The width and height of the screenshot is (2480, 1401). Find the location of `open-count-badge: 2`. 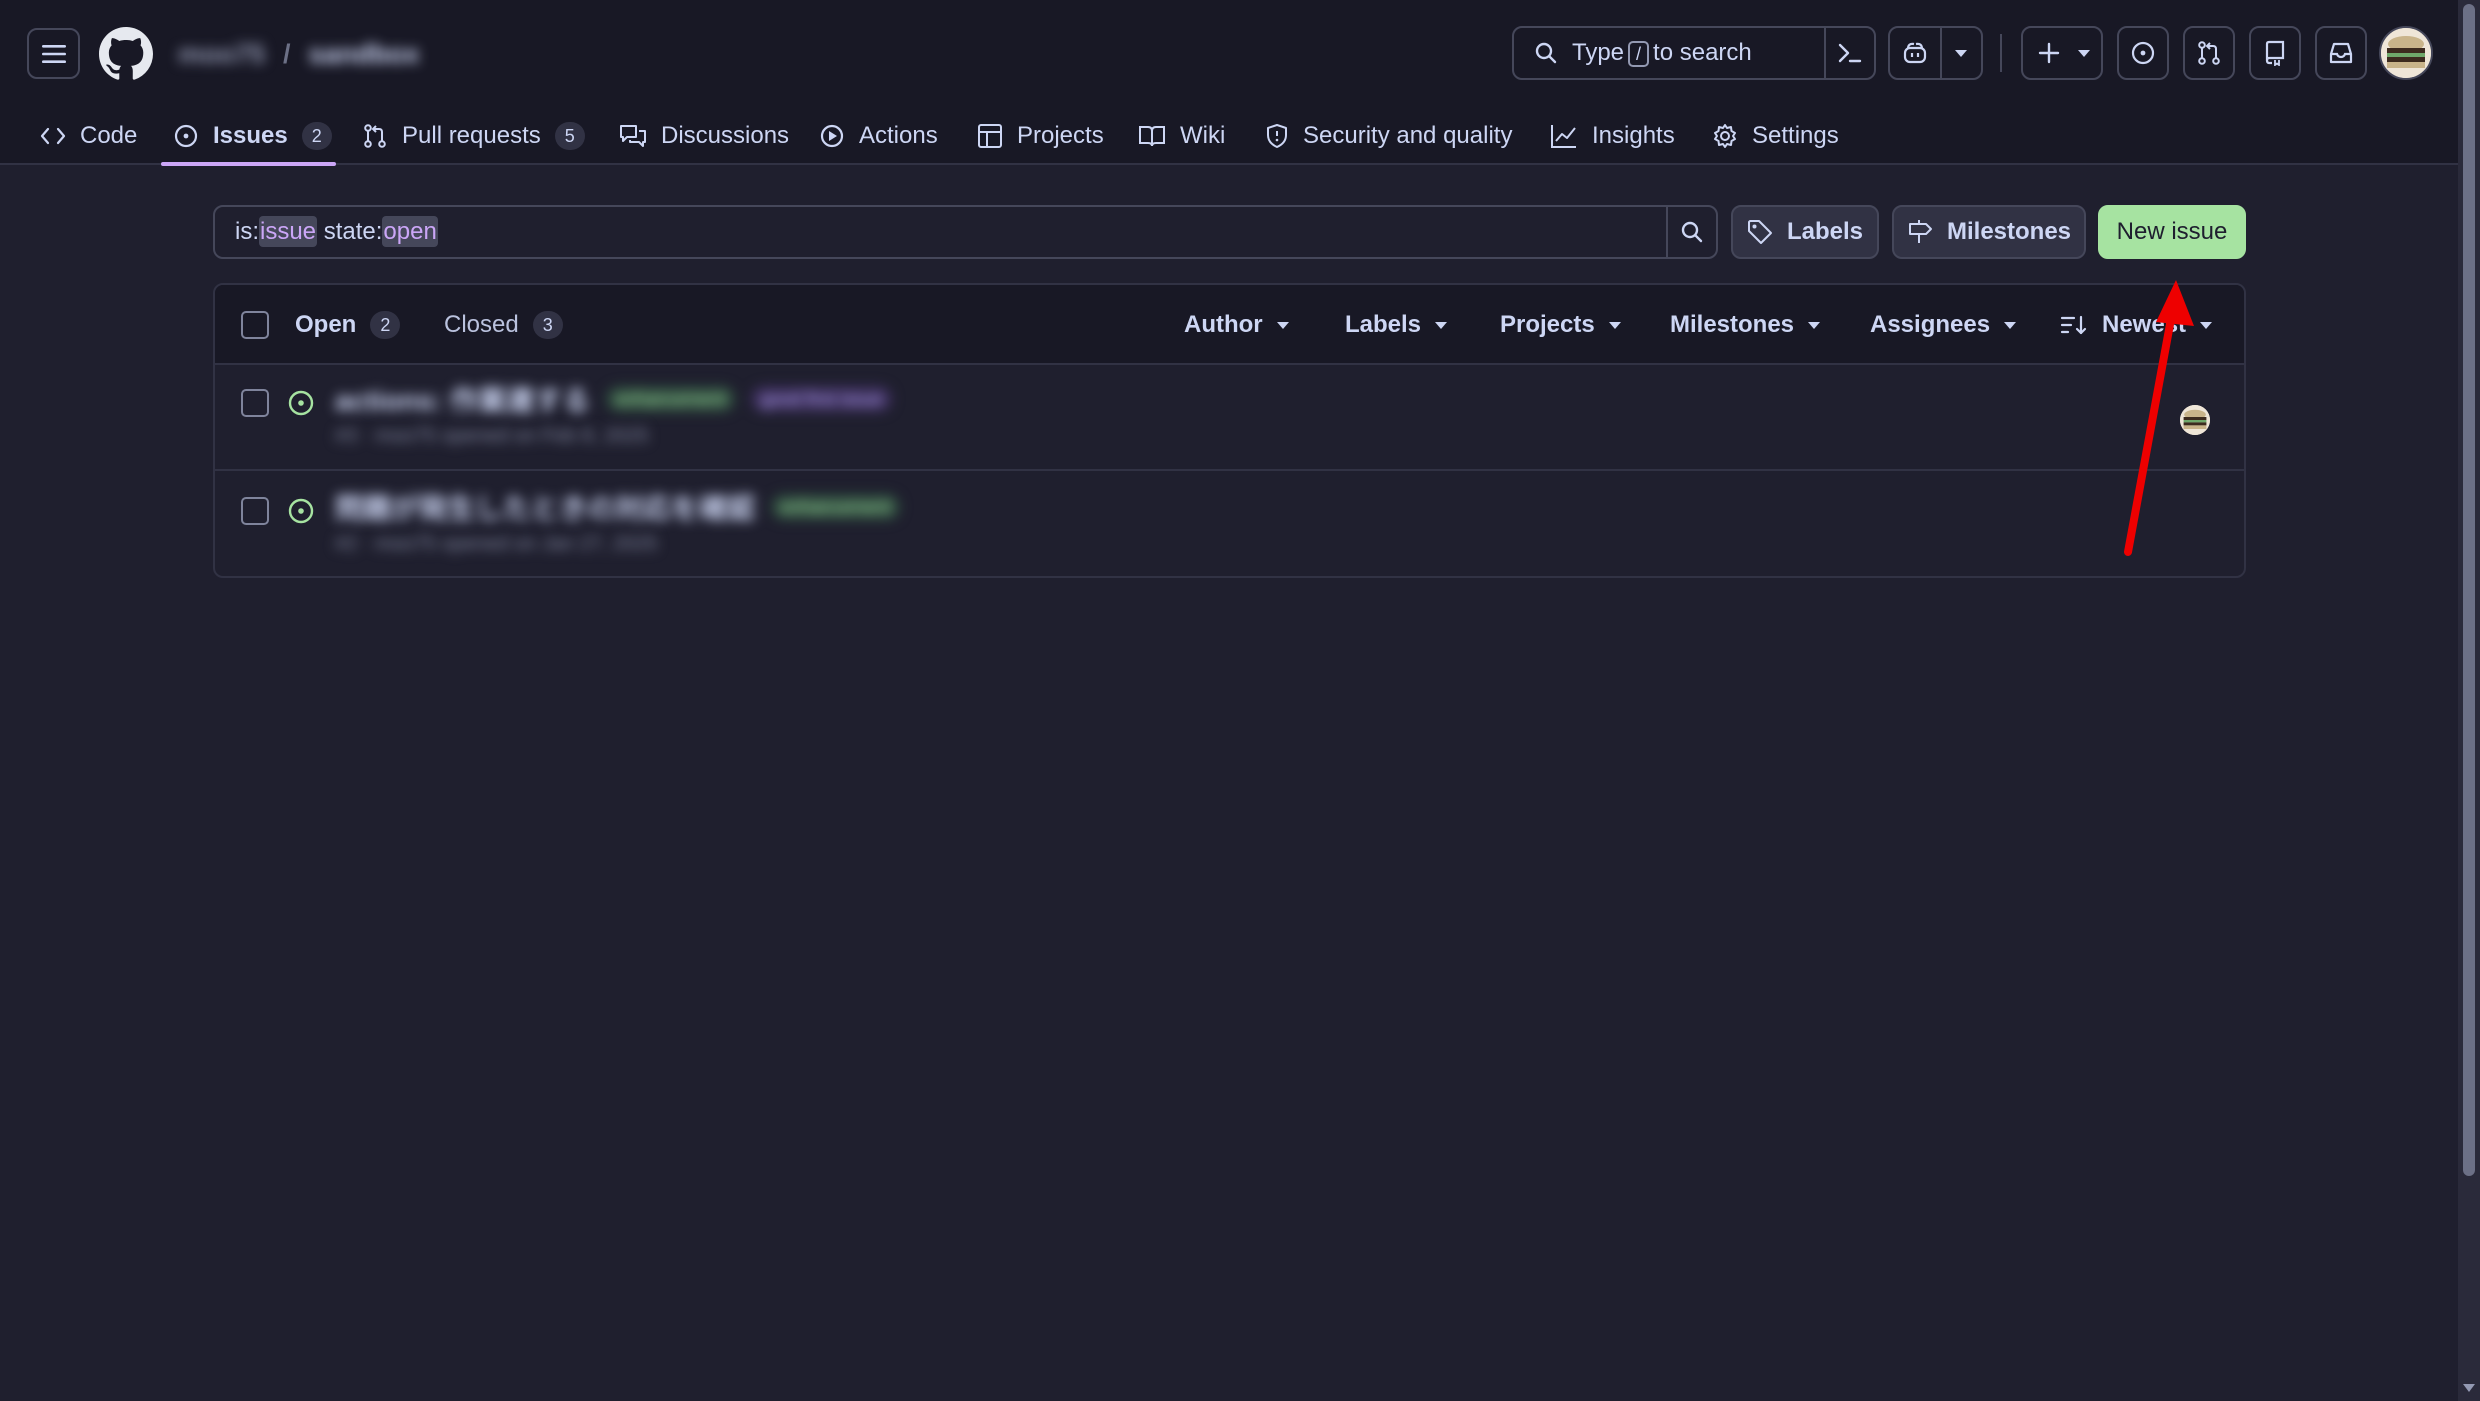

open-count-badge: 2 is located at coordinates (385, 325).